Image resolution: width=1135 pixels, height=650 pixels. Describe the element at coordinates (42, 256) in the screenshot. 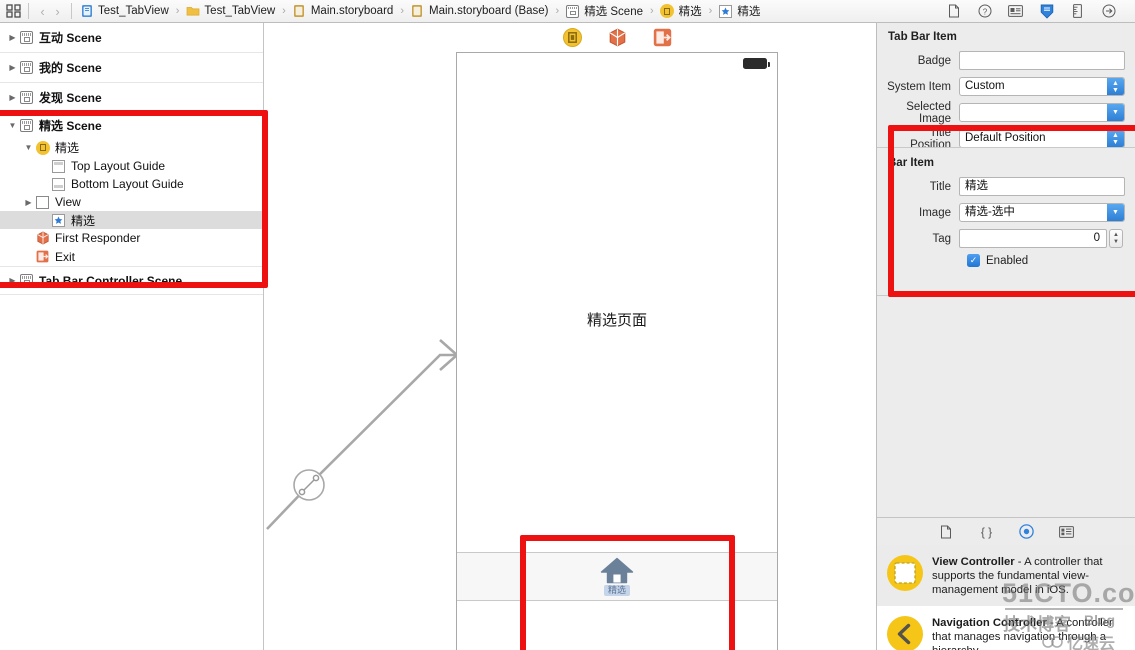

I see `exit-icon` at that location.